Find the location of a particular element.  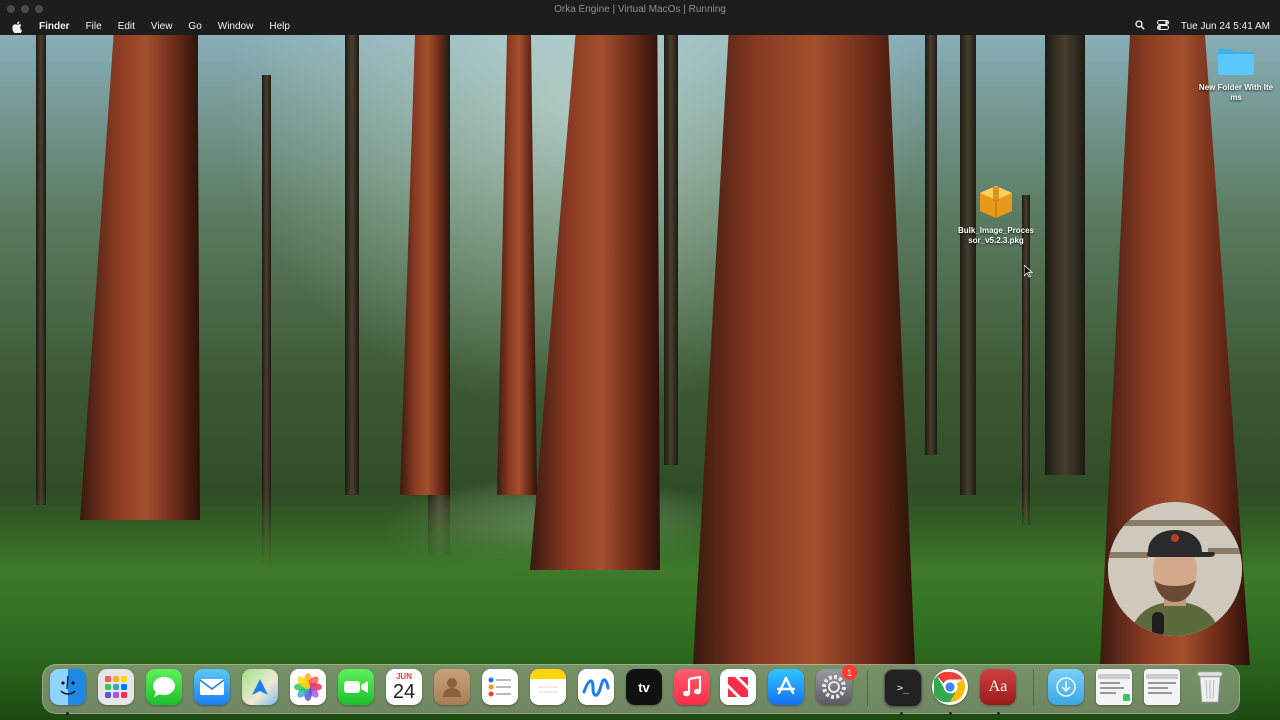

mouse-cursor-icon is located at coordinates (1028, 273).